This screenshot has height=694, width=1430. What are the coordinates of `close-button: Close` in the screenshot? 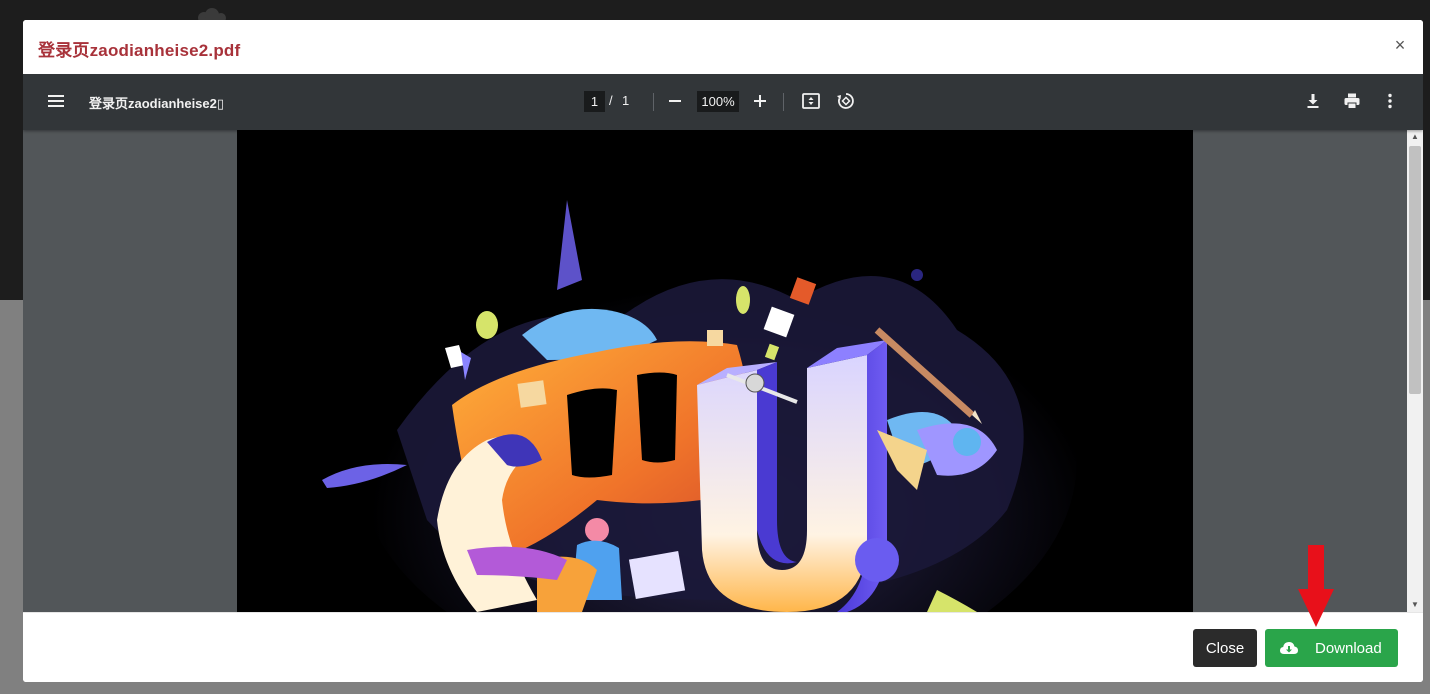 It's located at (1225, 648).